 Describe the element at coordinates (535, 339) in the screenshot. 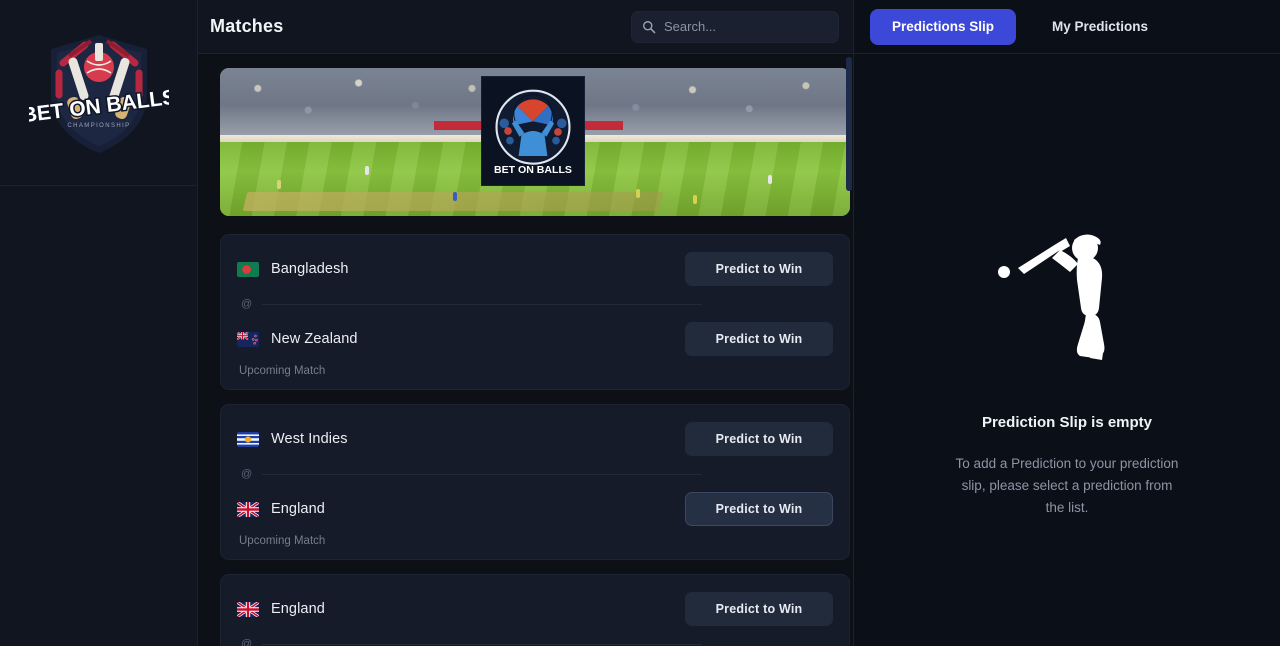

I see `team-row: New Zealand Predict to Win` at that location.